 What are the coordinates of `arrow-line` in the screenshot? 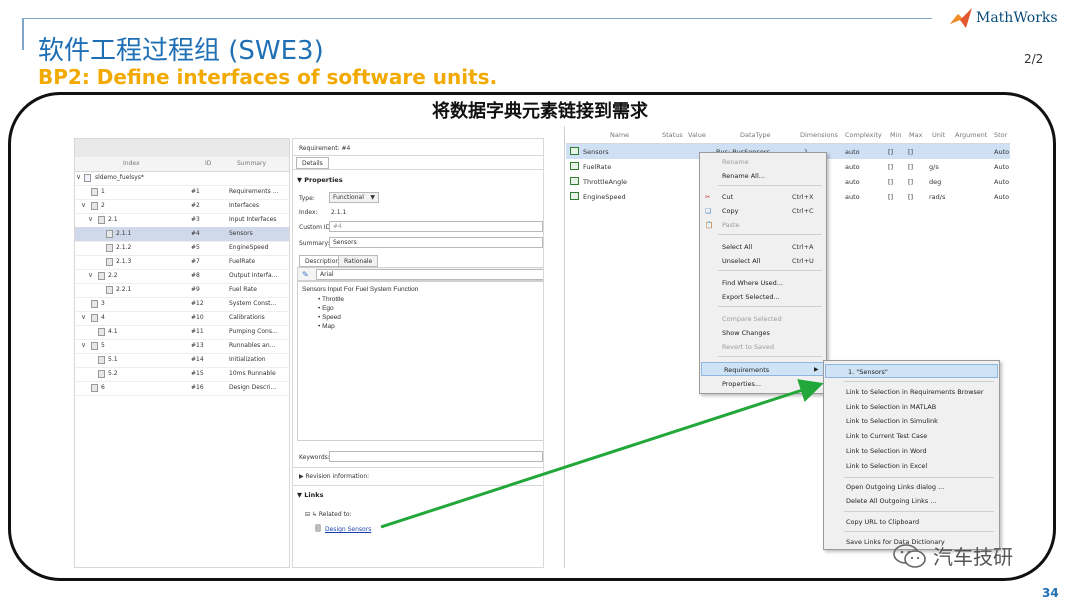 It's located at (602, 454).